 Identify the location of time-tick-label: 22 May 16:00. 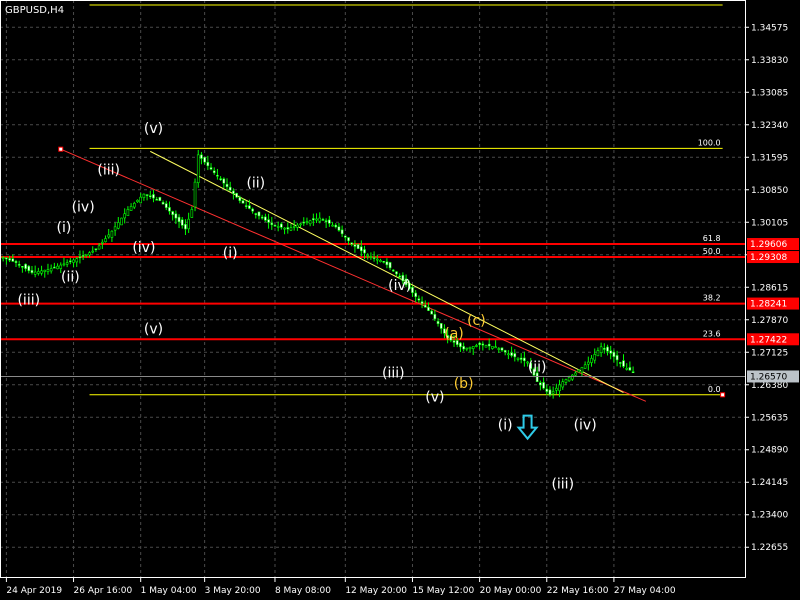
(578, 591).